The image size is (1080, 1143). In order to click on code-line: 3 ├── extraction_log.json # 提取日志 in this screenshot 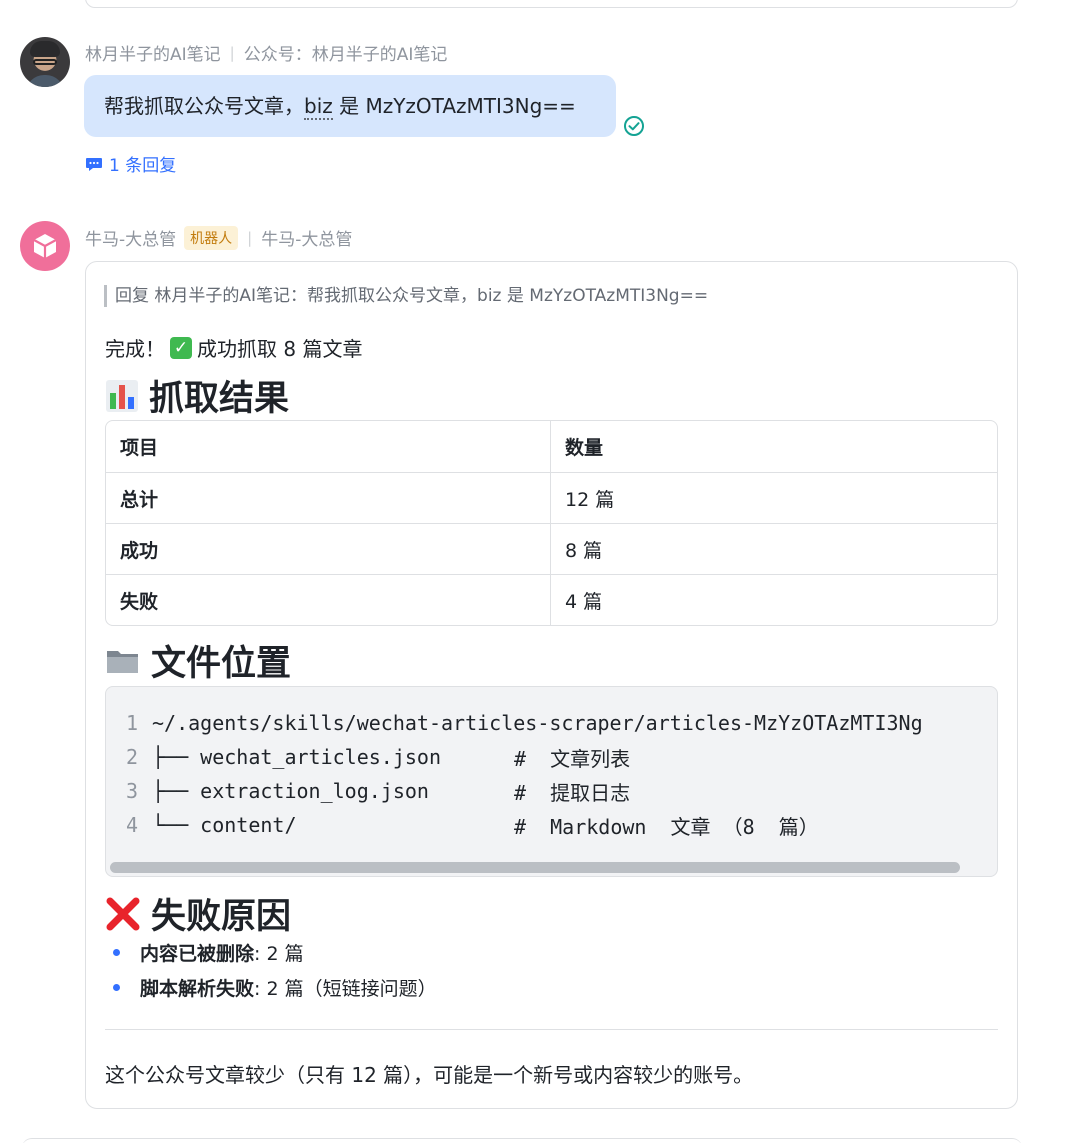, I will do `click(368, 791)`.